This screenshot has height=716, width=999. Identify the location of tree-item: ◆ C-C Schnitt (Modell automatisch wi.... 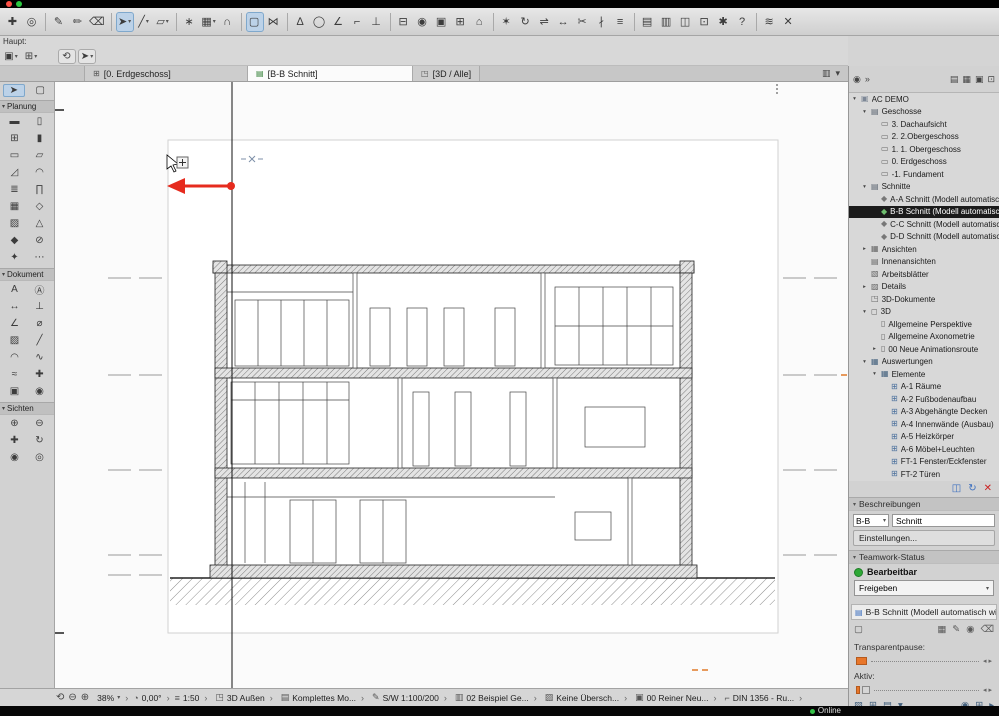
(924, 224).